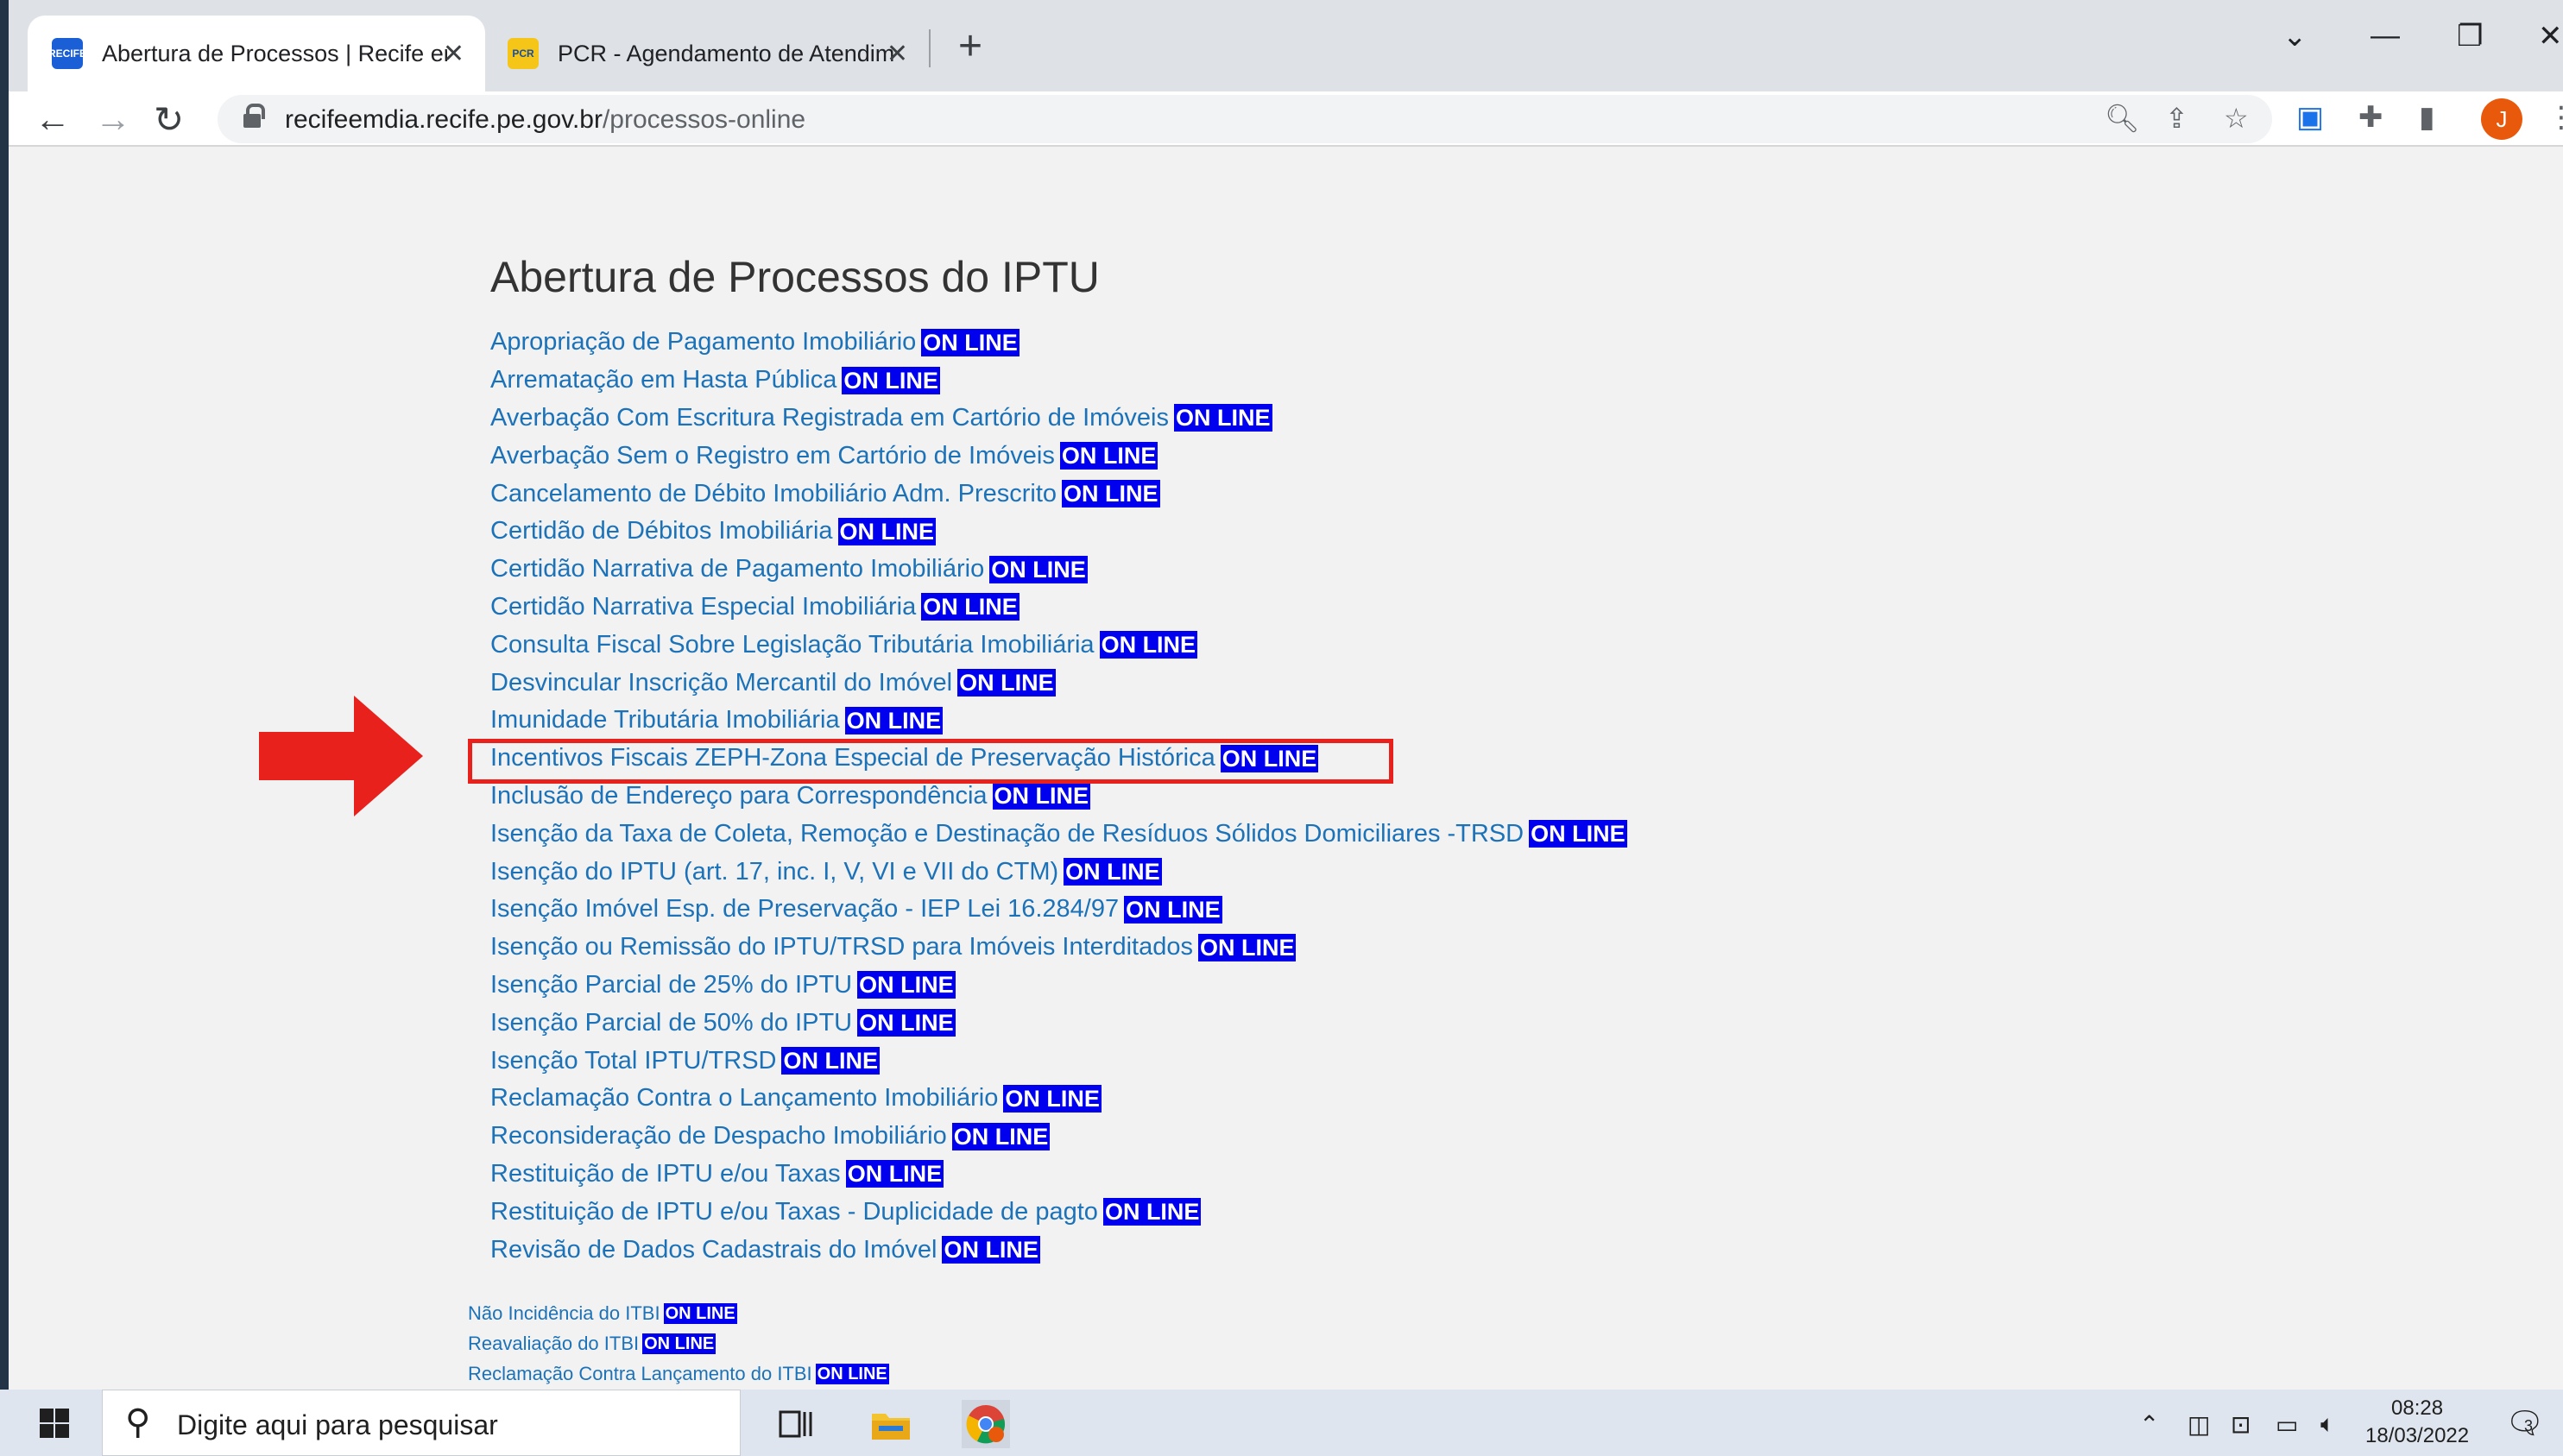 Image resolution: width=2563 pixels, height=1456 pixels. I want to click on iptu-process-link: Isenção Parcial de 50% do IPTU, so click(671, 1023).